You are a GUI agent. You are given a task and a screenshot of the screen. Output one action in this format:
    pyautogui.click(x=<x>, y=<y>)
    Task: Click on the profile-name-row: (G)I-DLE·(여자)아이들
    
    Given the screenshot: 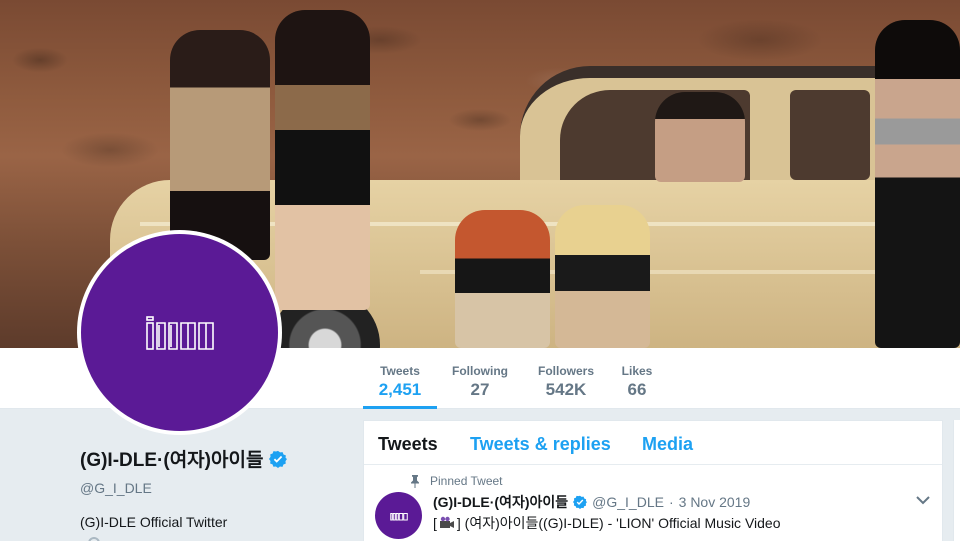 What is the action you would take?
    pyautogui.click(x=215, y=458)
    